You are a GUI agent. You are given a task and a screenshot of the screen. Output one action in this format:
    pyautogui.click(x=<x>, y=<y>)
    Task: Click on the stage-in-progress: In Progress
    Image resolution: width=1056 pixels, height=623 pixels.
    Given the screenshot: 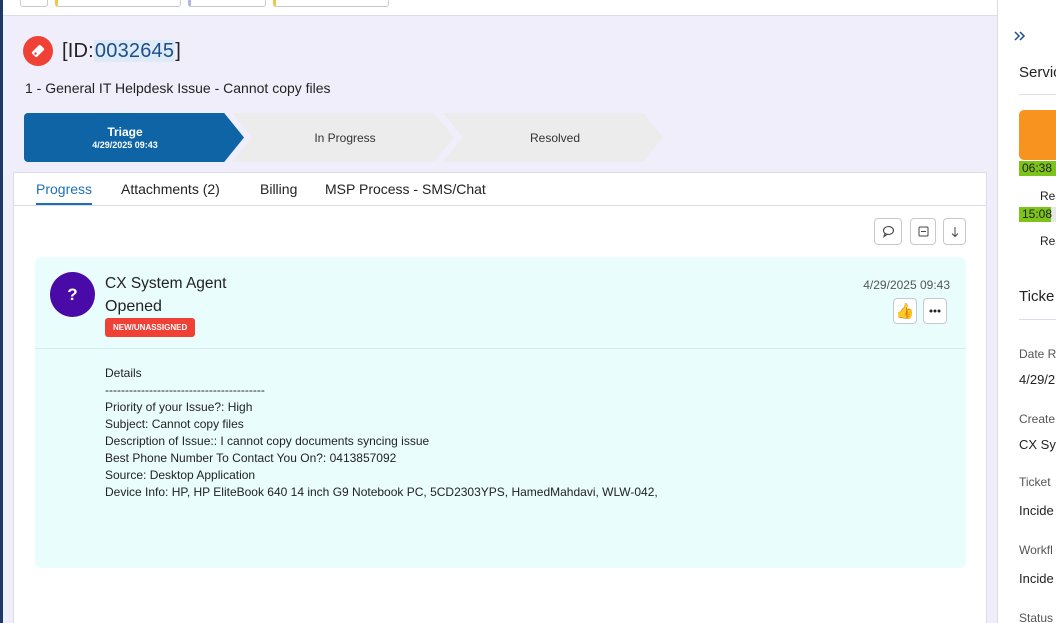 What is the action you would take?
    pyautogui.click(x=343, y=137)
    